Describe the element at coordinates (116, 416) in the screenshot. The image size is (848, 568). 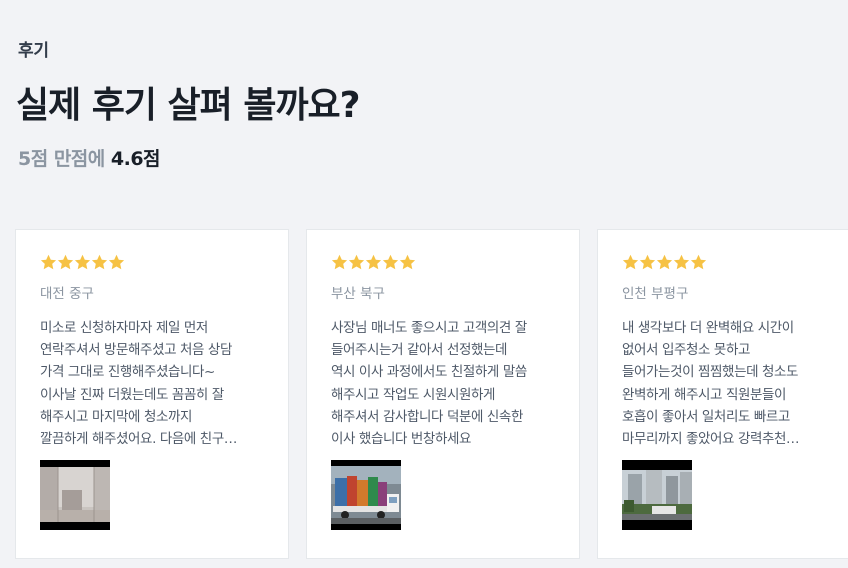
I see `review-text-line: 해주시고 마지막에 청소까지` at that location.